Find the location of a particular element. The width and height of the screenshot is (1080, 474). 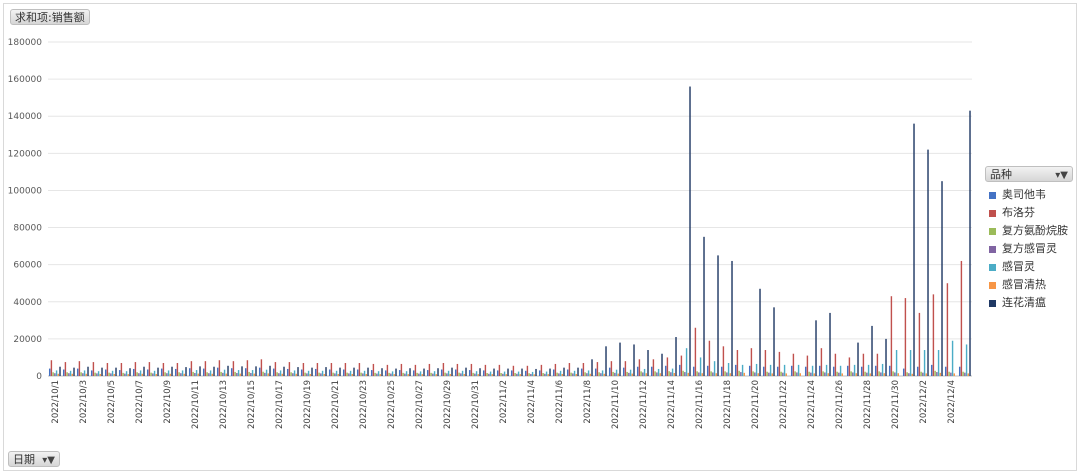

axis-field-label: 日期 is located at coordinates (24, 459).